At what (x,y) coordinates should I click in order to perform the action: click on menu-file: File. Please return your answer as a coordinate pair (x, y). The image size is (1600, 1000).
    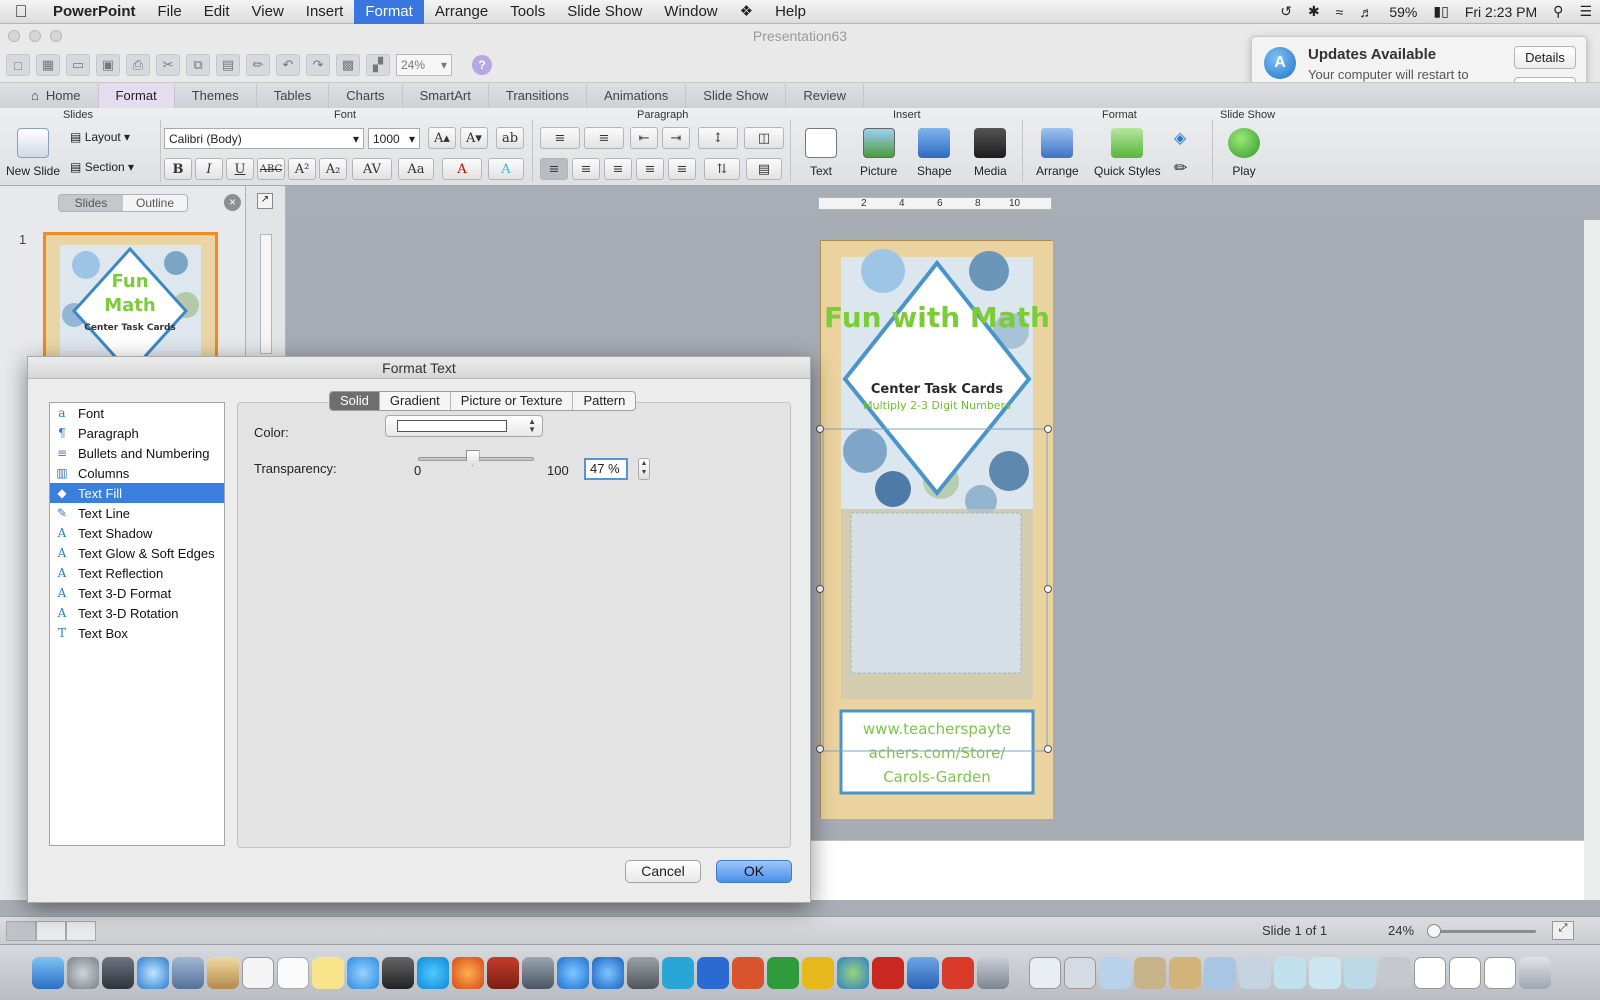
    Looking at the image, I should click on (170, 12).